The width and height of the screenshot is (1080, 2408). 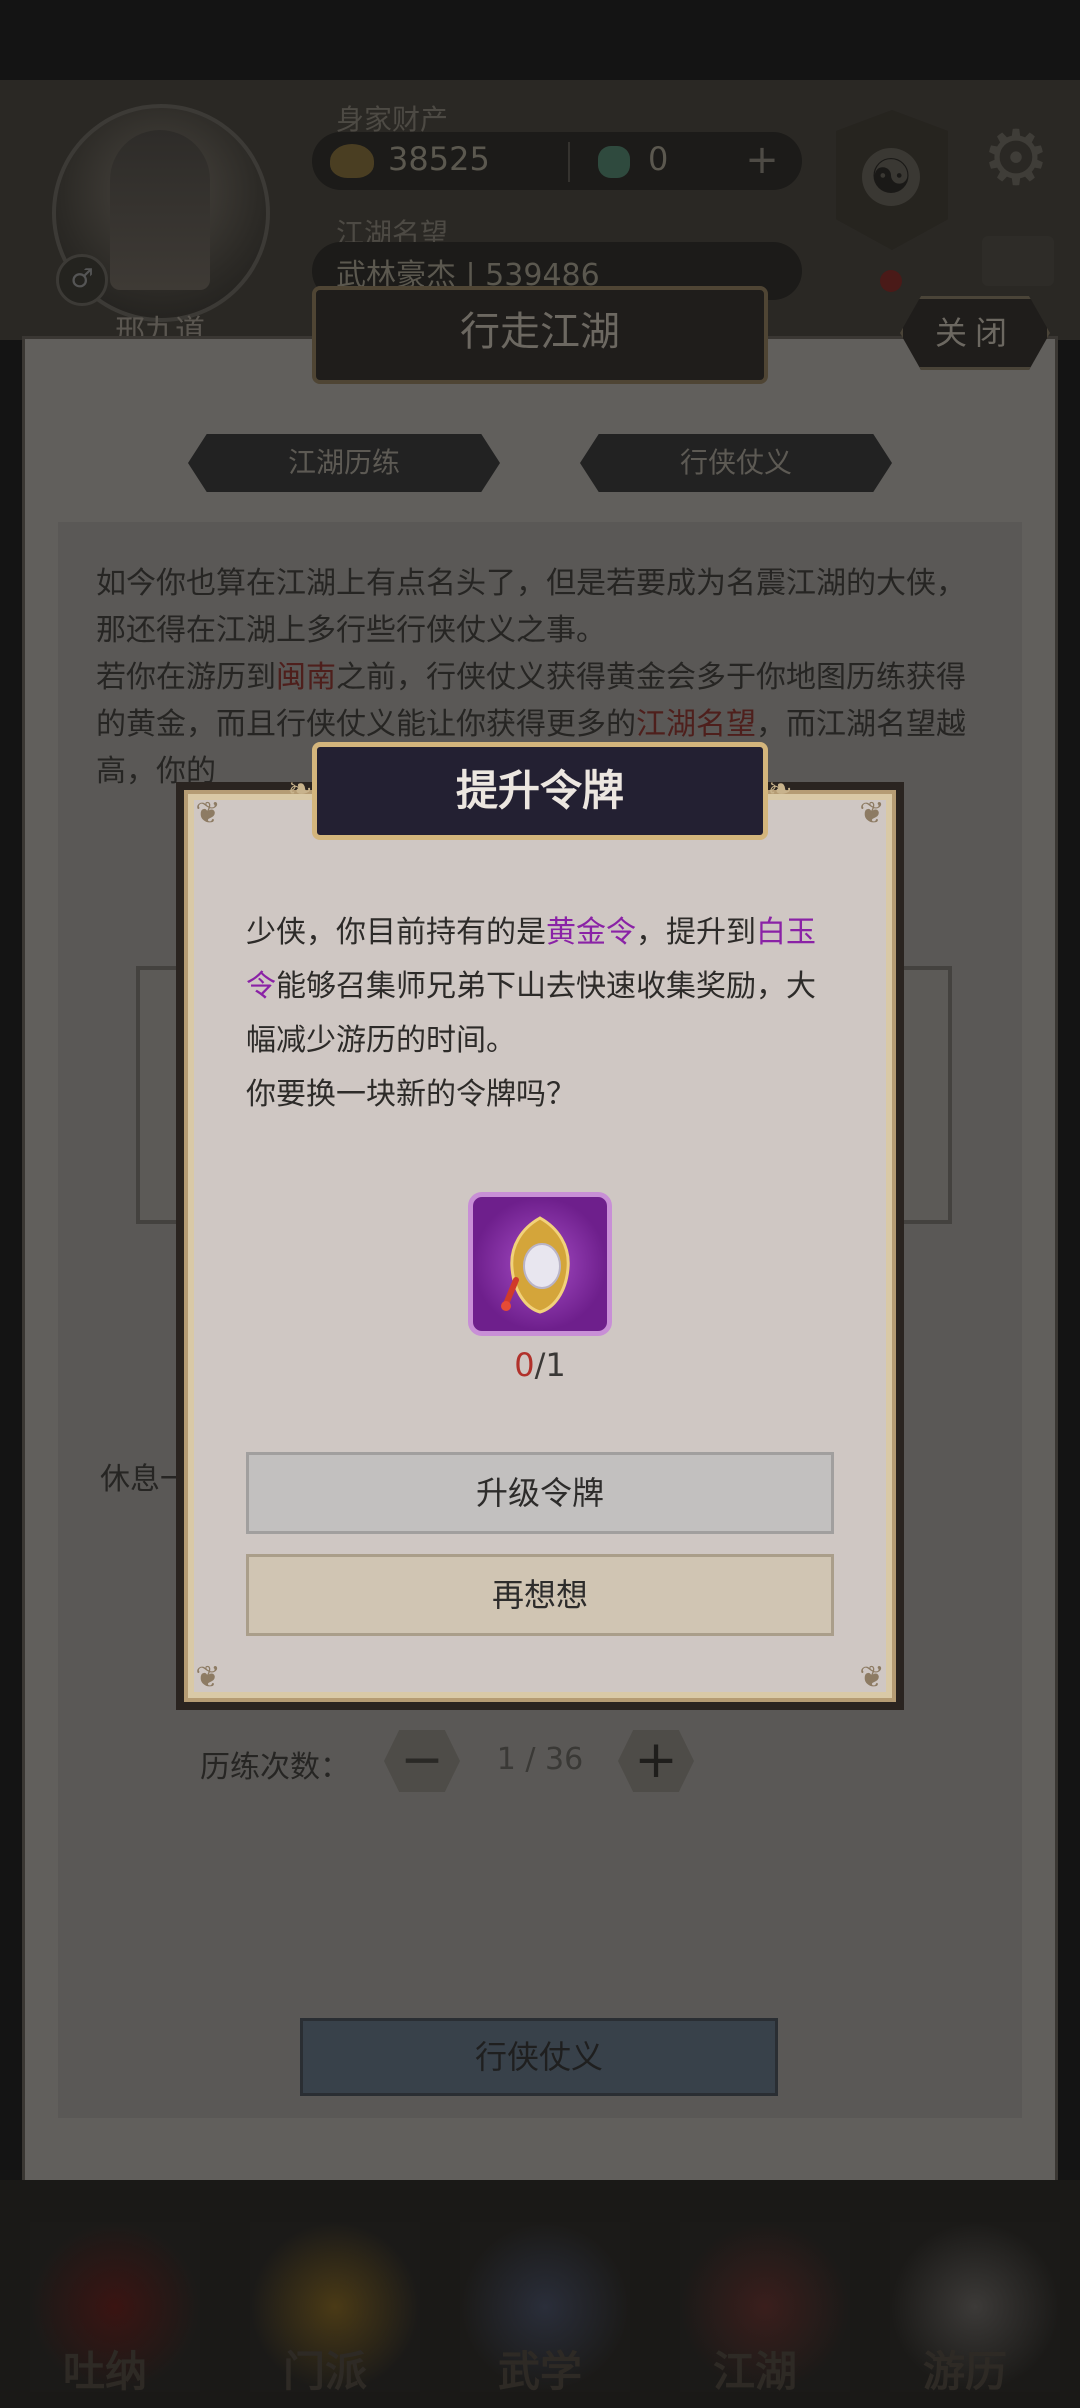 I want to click on jade-icon, so click(x=614, y=162).